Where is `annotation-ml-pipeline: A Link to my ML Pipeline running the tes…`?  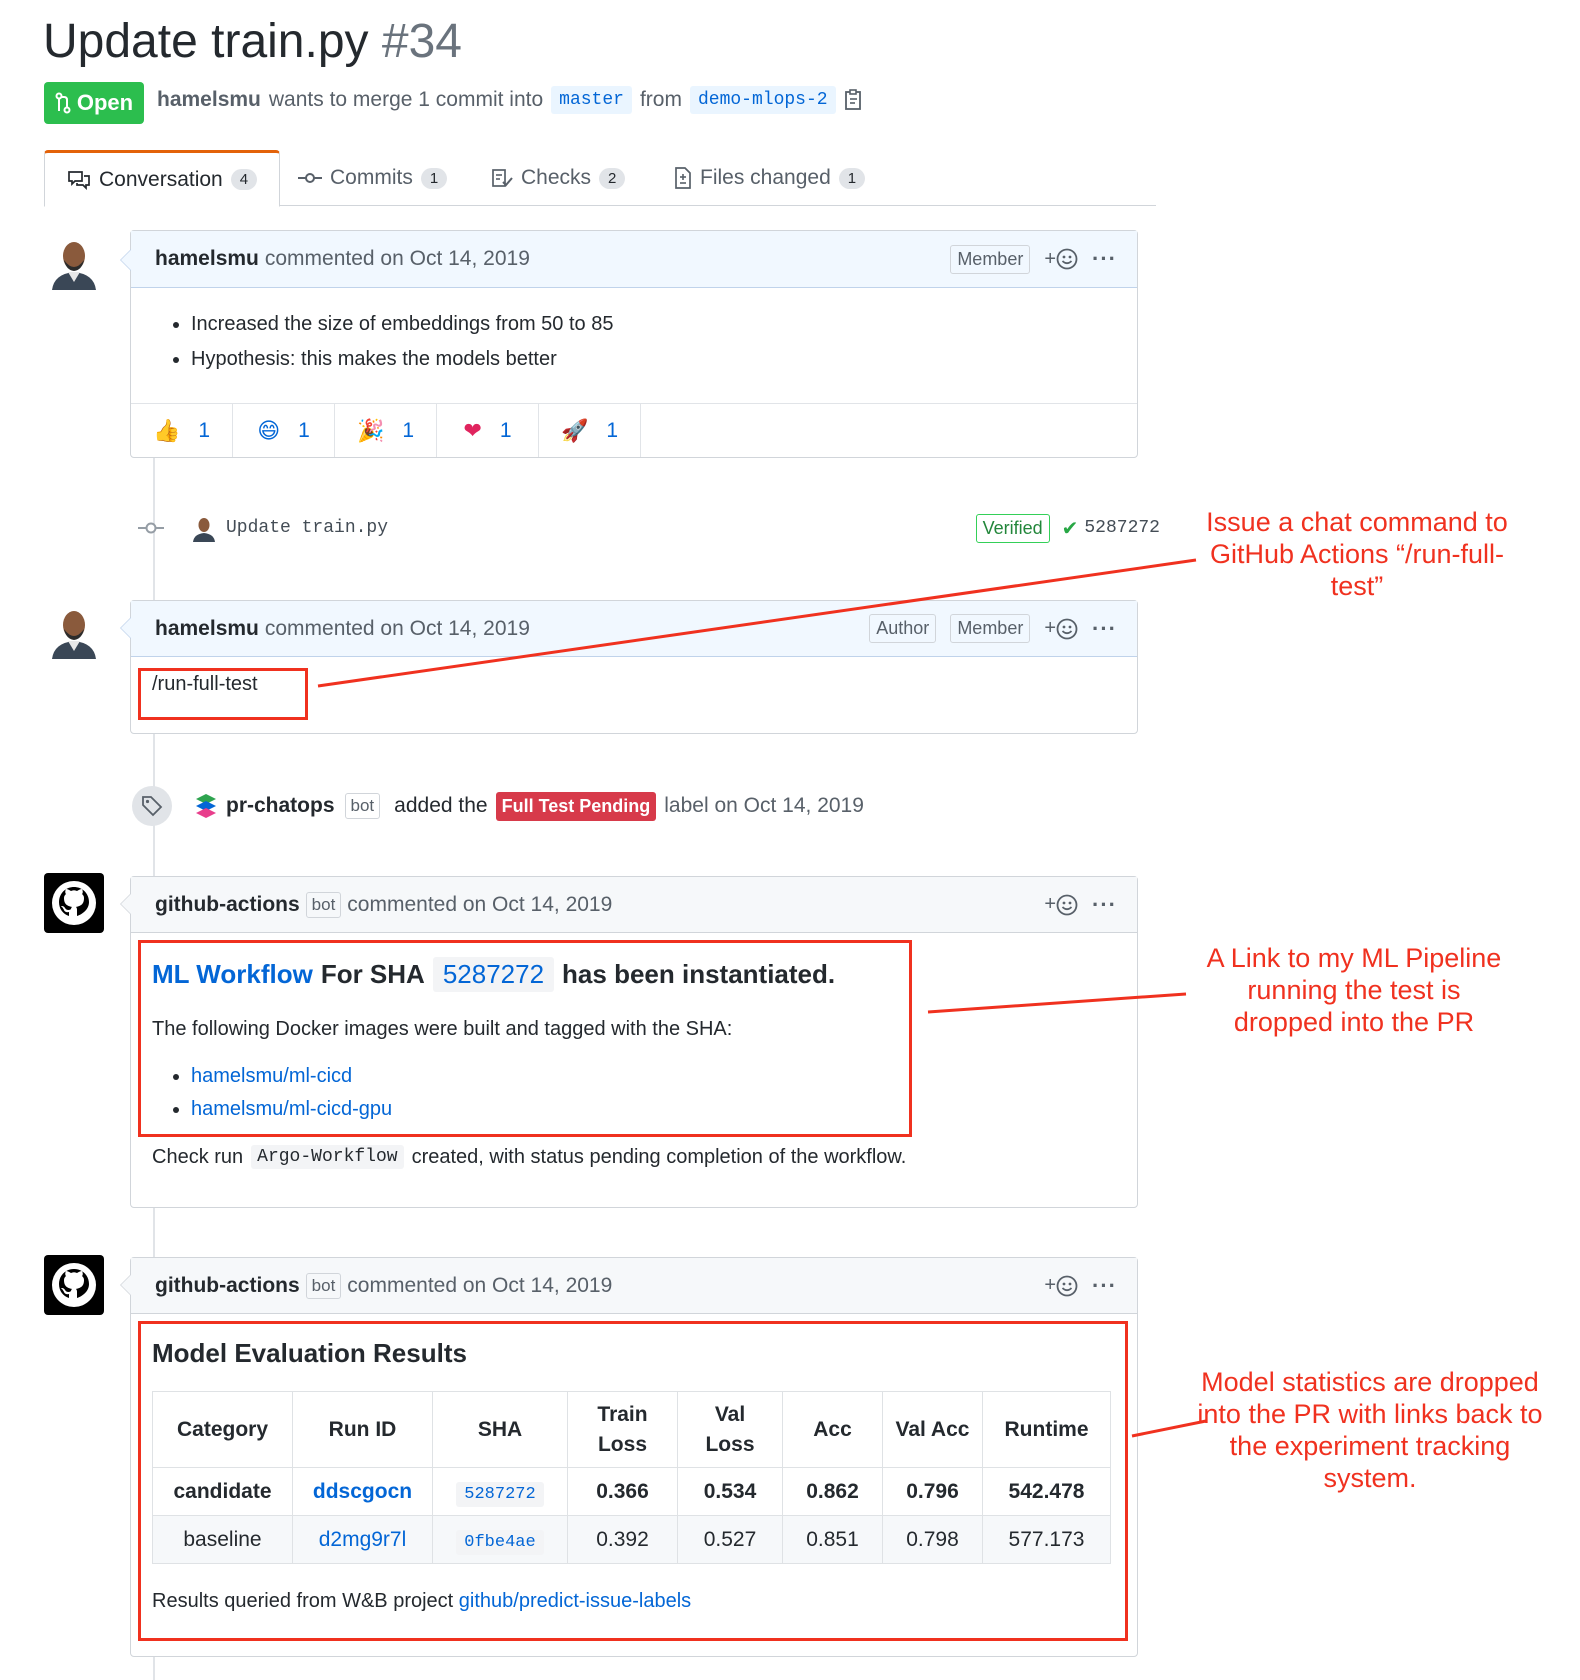
annotation-ml-pipeline: A Link to my ML Pipeline running the tes… is located at coordinates (1354, 990).